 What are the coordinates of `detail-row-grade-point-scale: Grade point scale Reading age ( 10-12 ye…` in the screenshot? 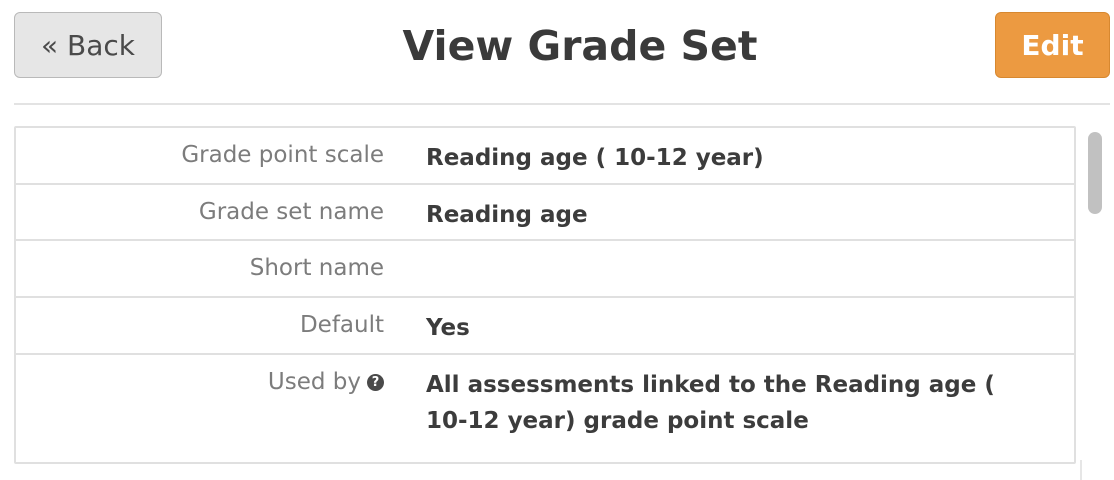 It's located at (545, 156).